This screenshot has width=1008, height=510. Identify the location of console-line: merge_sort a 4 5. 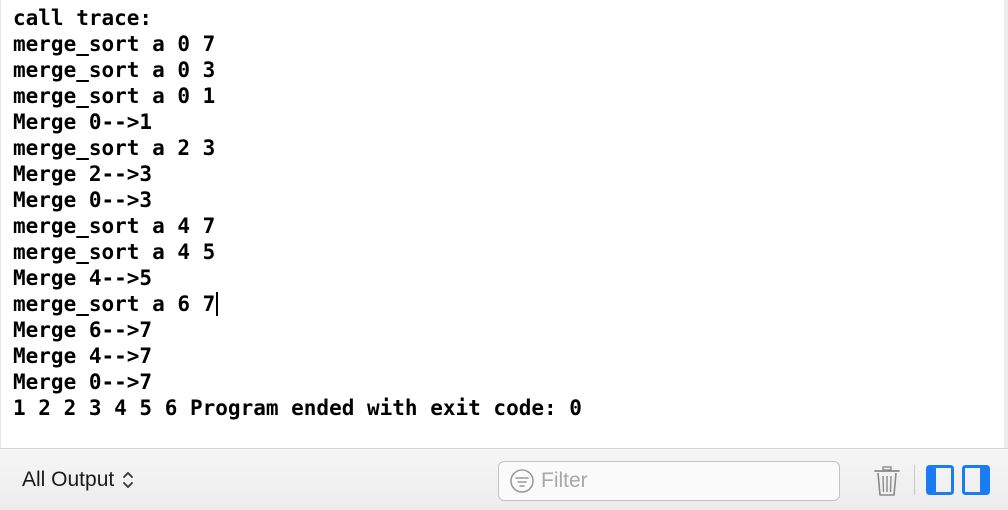
(114, 252).